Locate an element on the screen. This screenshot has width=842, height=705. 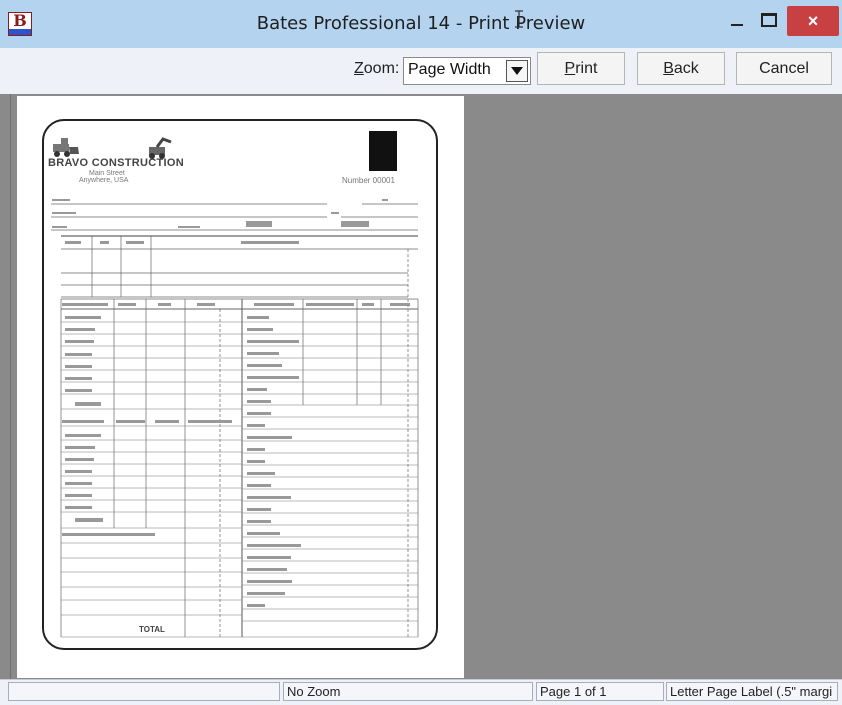
company-address-line1: Main Street is located at coordinates (107, 173).